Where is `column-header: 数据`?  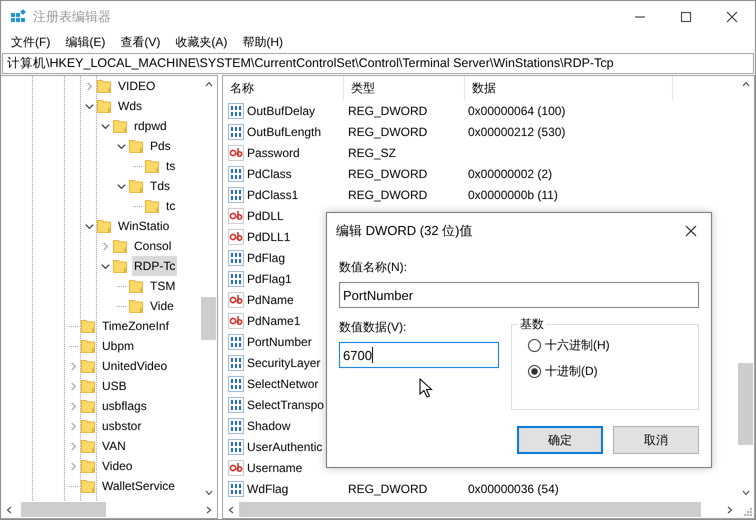
column-header: 数据 is located at coordinates (569, 88).